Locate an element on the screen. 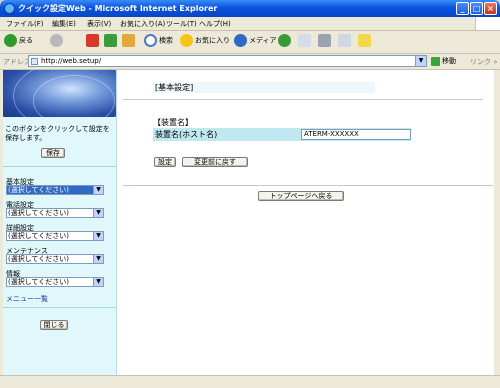  status-bar is located at coordinates (250, 381).